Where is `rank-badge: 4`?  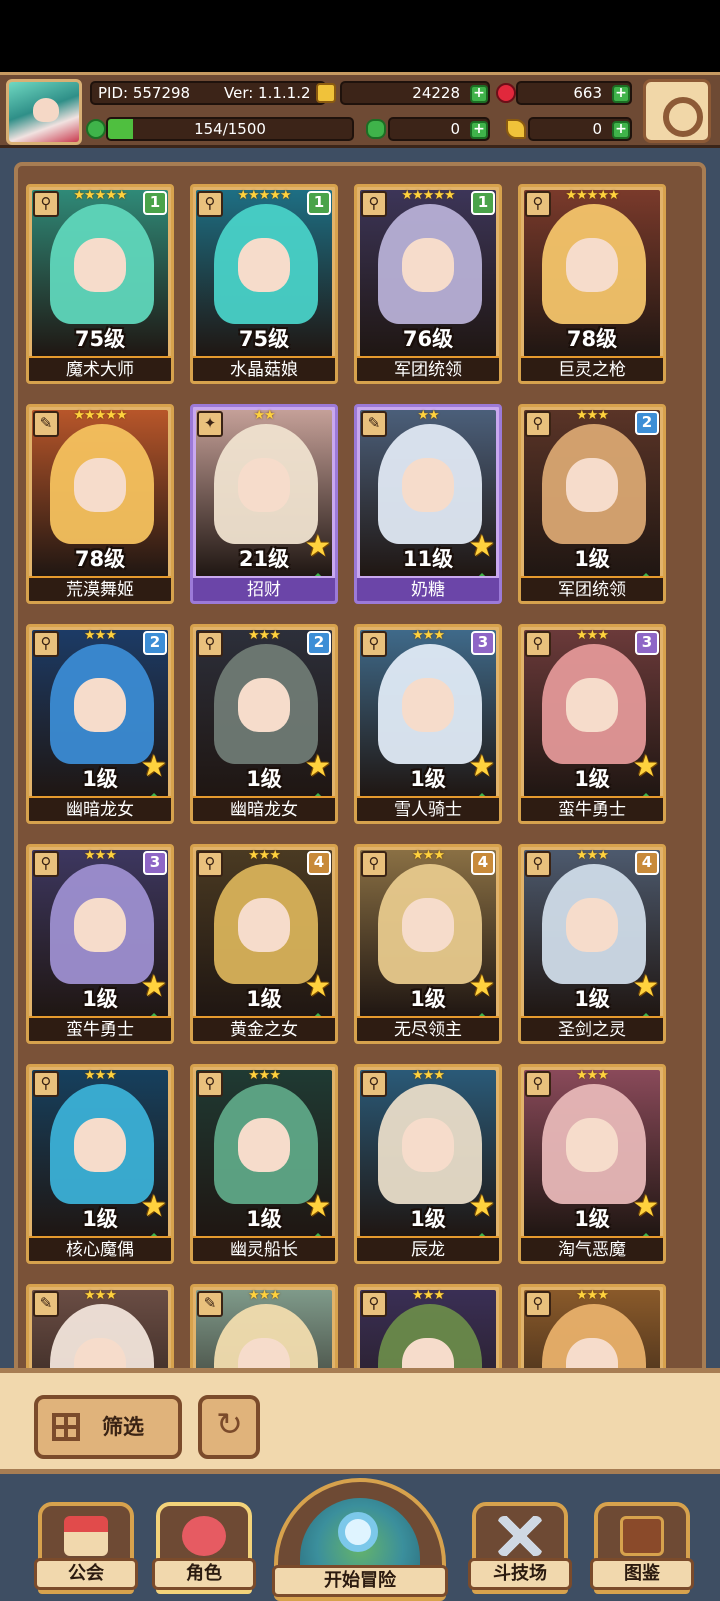 rank-badge: 4 is located at coordinates (483, 863).